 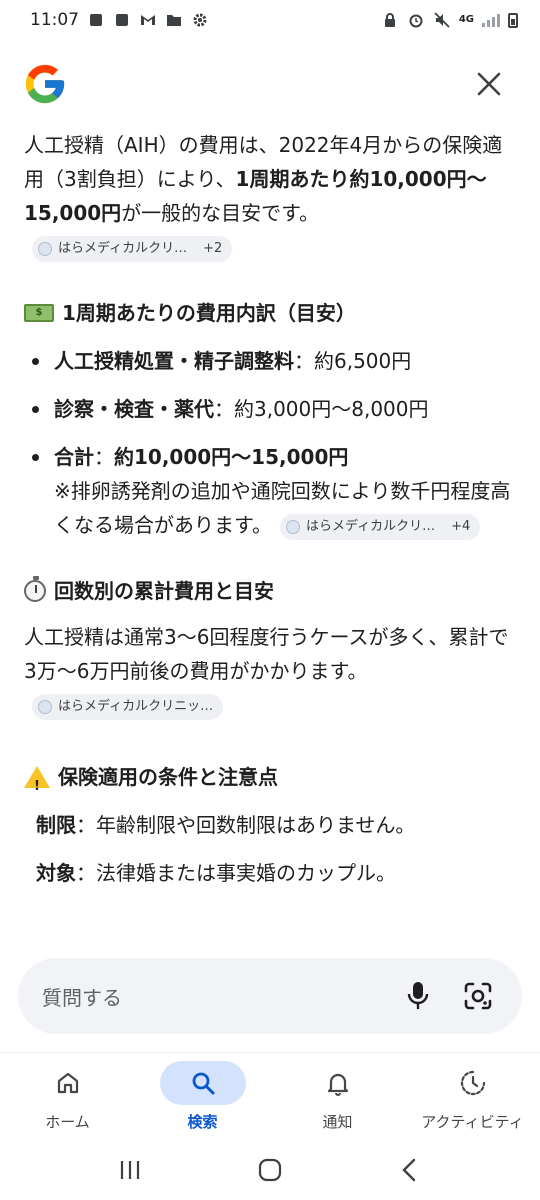 I want to click on recents-button, so click(x=130, y=1170).